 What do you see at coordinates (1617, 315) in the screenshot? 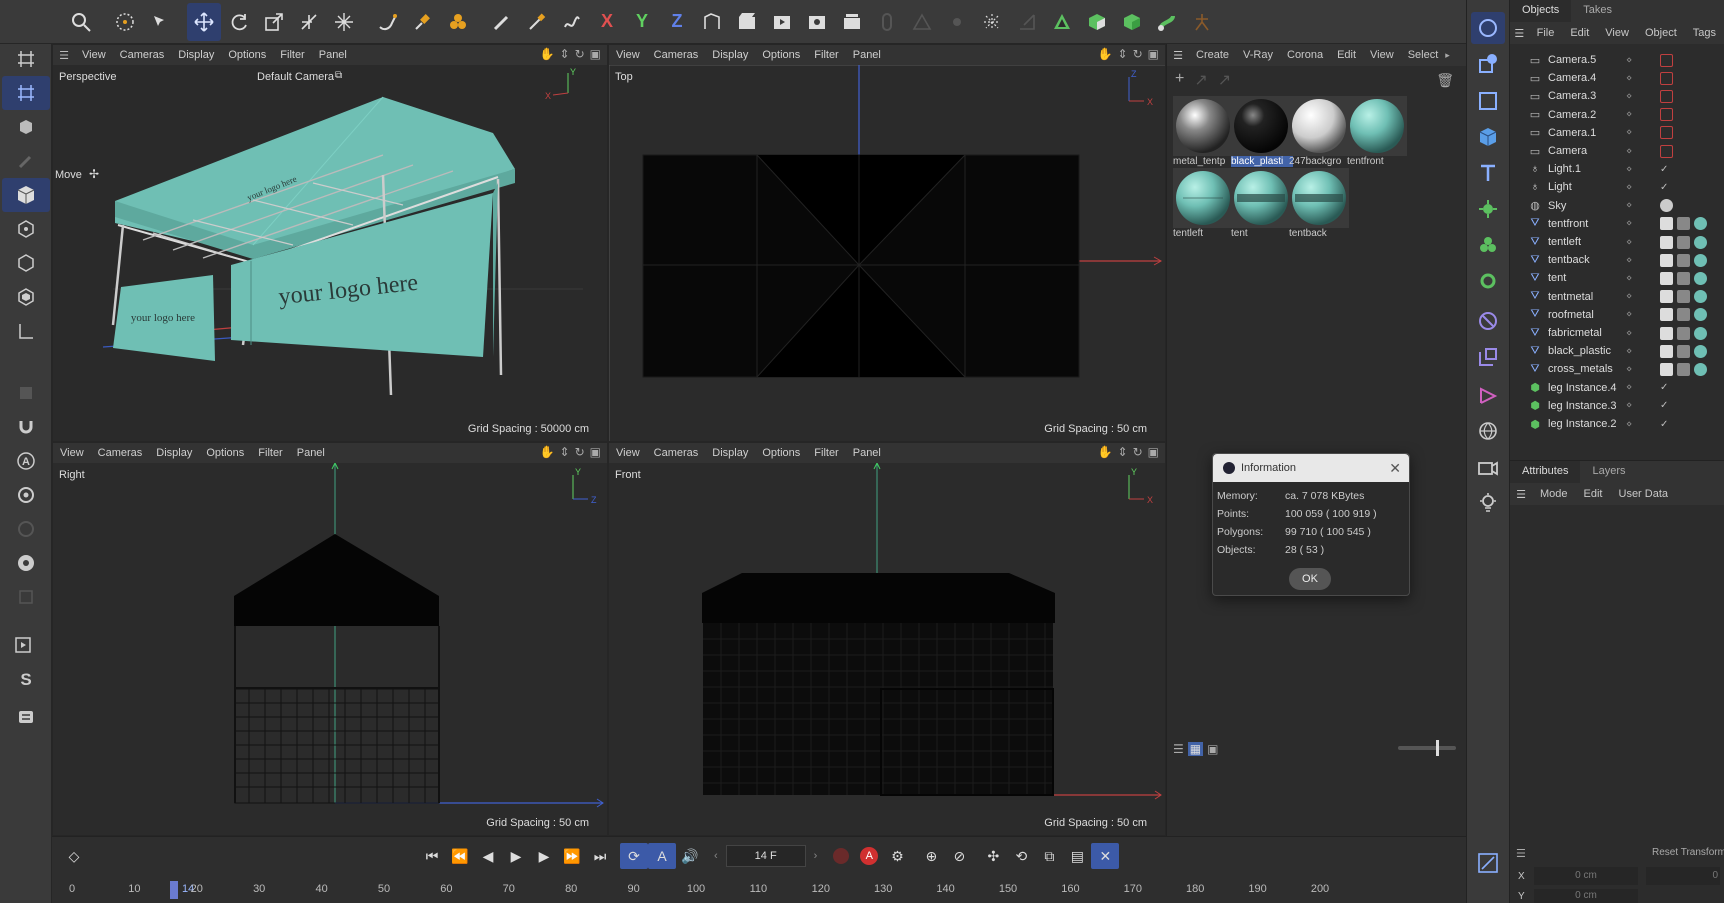
I see `object-row: ⛛ roofmetal ⋄` at bounding box center [1617, 315].